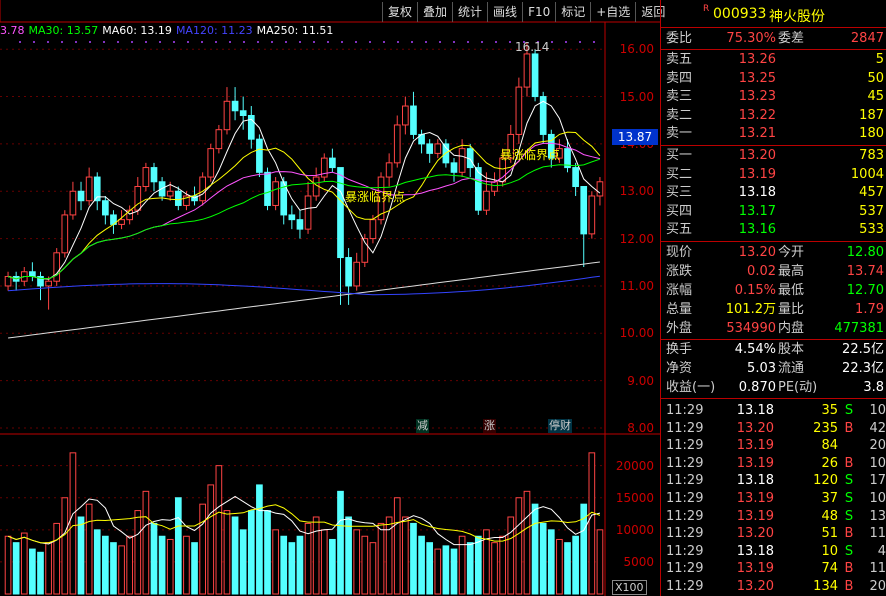 This screenshot has height=596, width=886. What do you see at coordinates (399, 12) in the screenshot?
I see `toolbar-button-0: 复权` at bounding box center [399, 12].